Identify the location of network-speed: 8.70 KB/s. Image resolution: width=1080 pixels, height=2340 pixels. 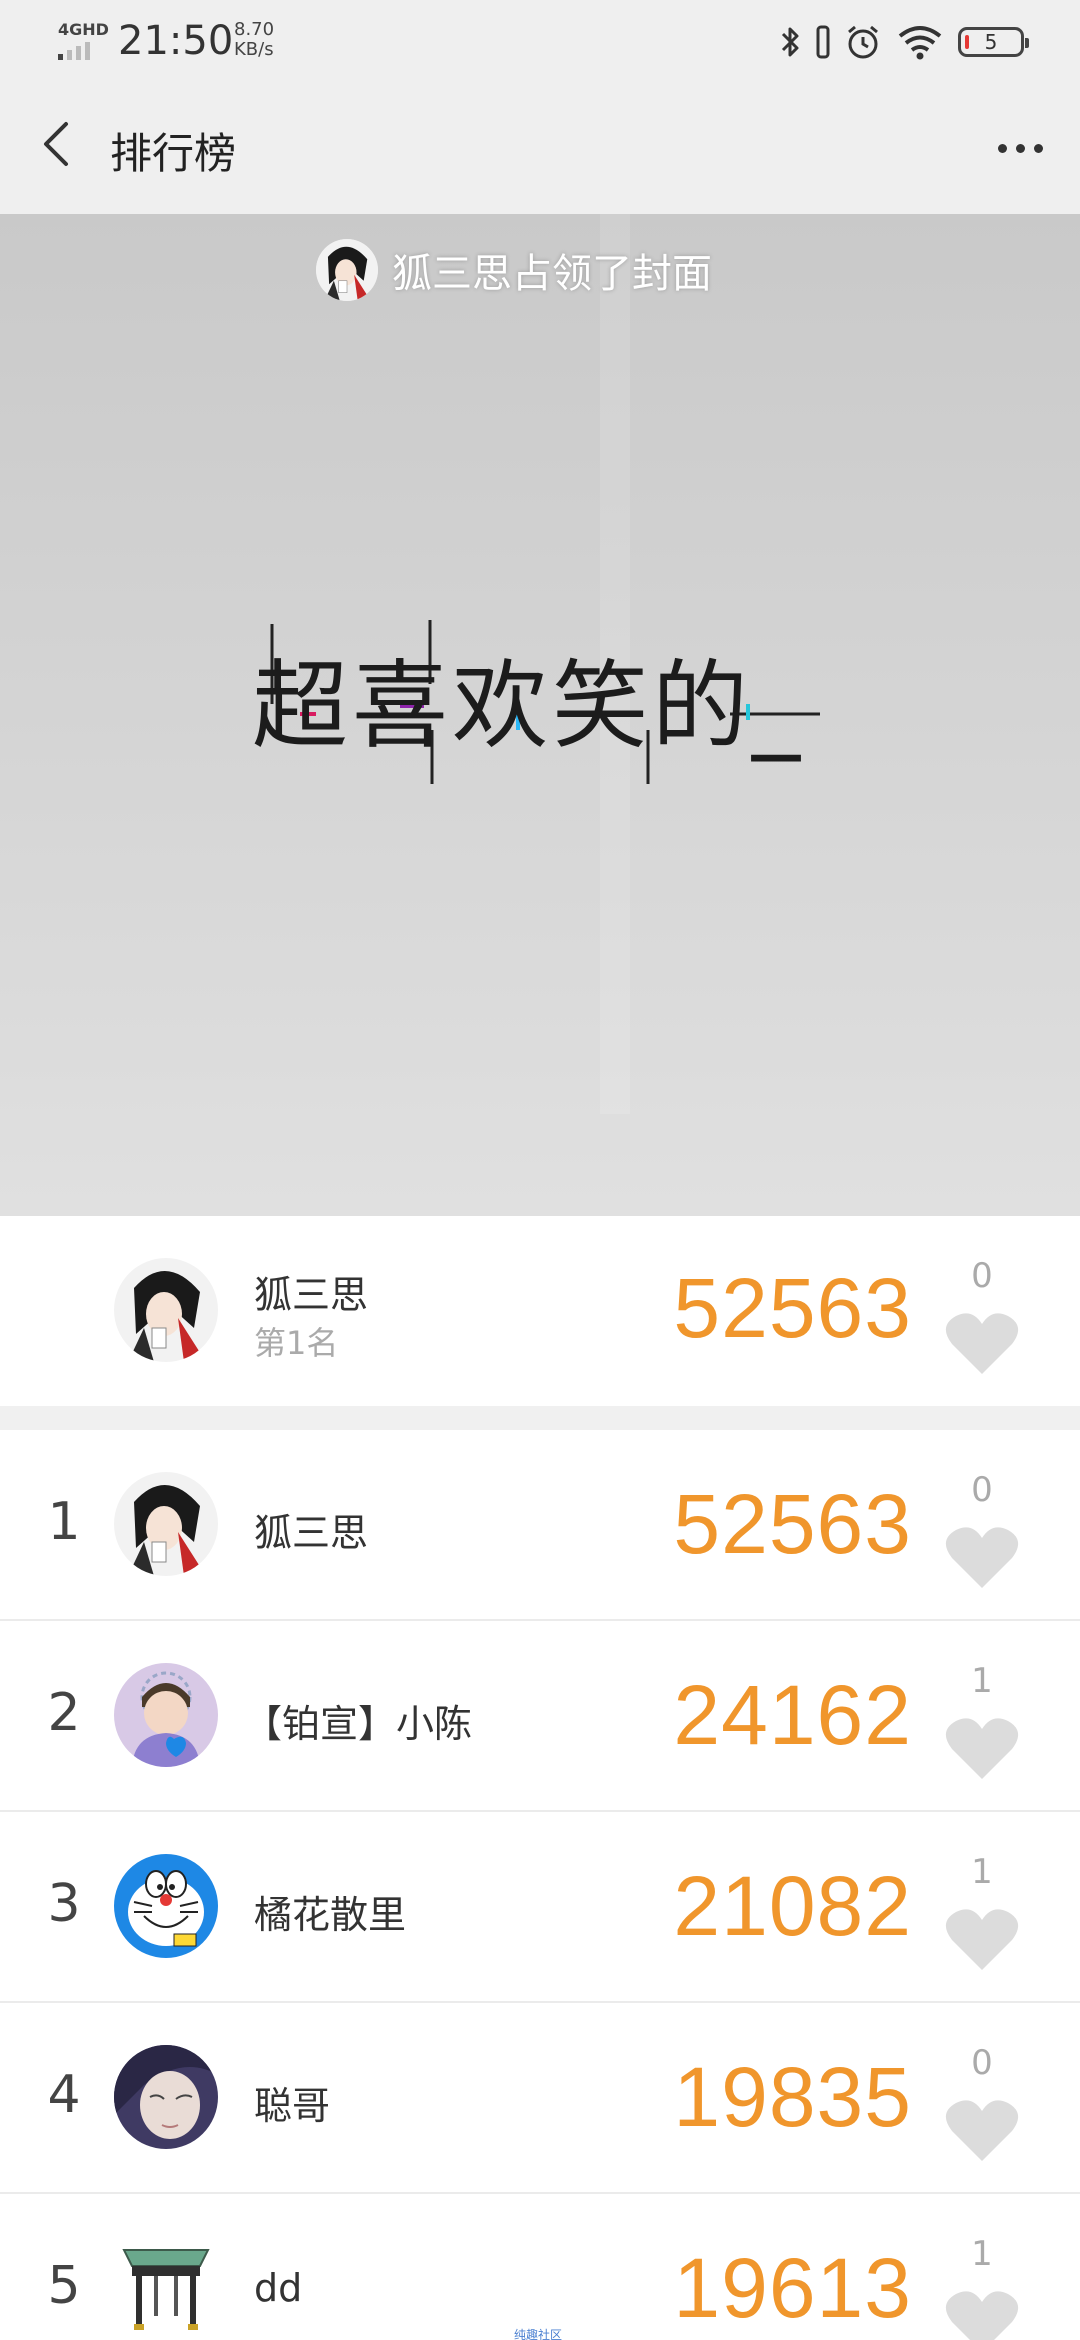
(254, 40).